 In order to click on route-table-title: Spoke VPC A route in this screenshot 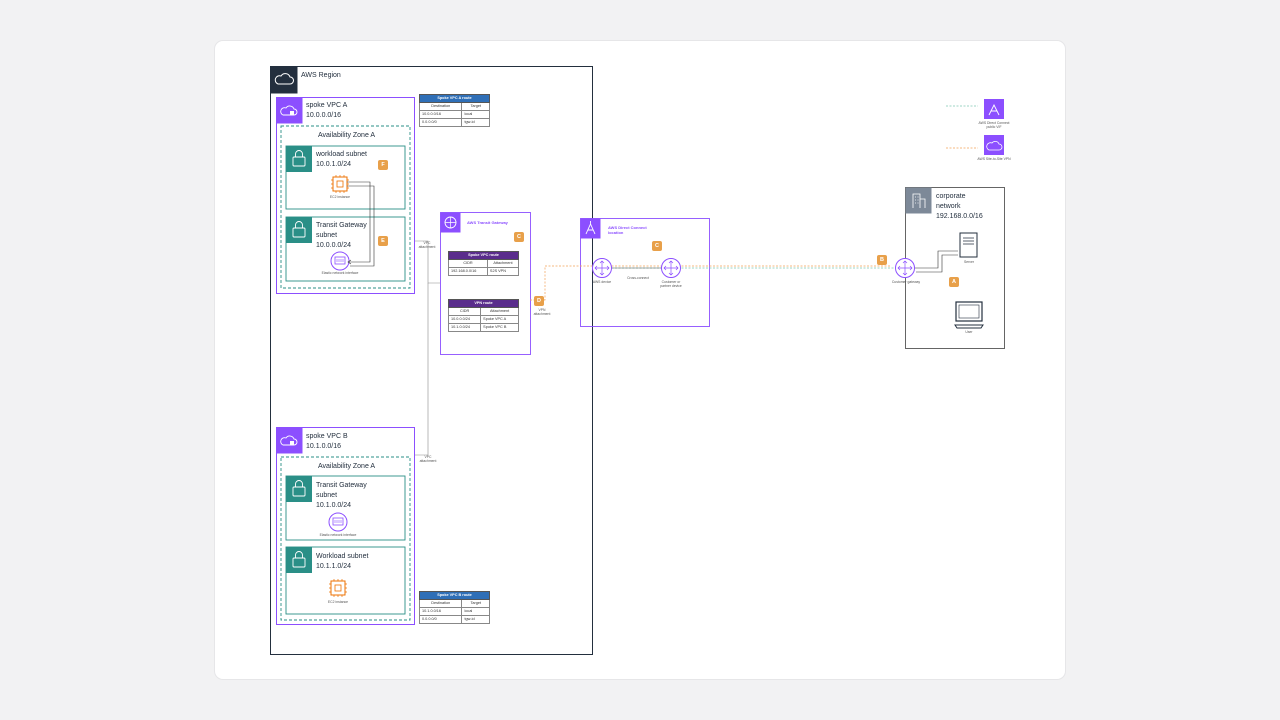, I will do `click(454, 98)`.